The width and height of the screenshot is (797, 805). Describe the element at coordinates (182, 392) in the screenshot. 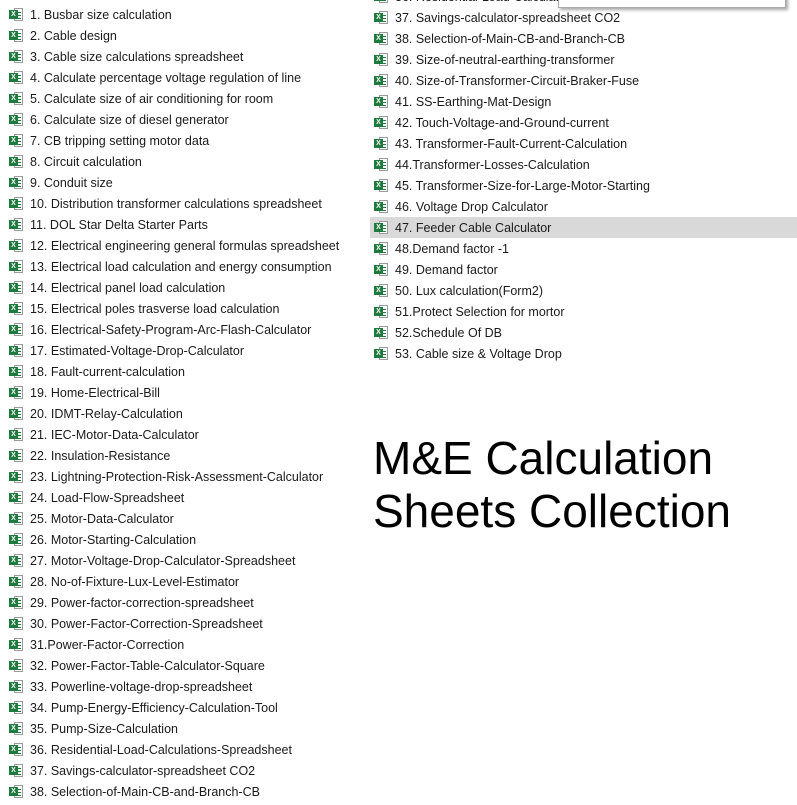

I see `file-item: X 19. Home-Electrical-Bill` at that location.